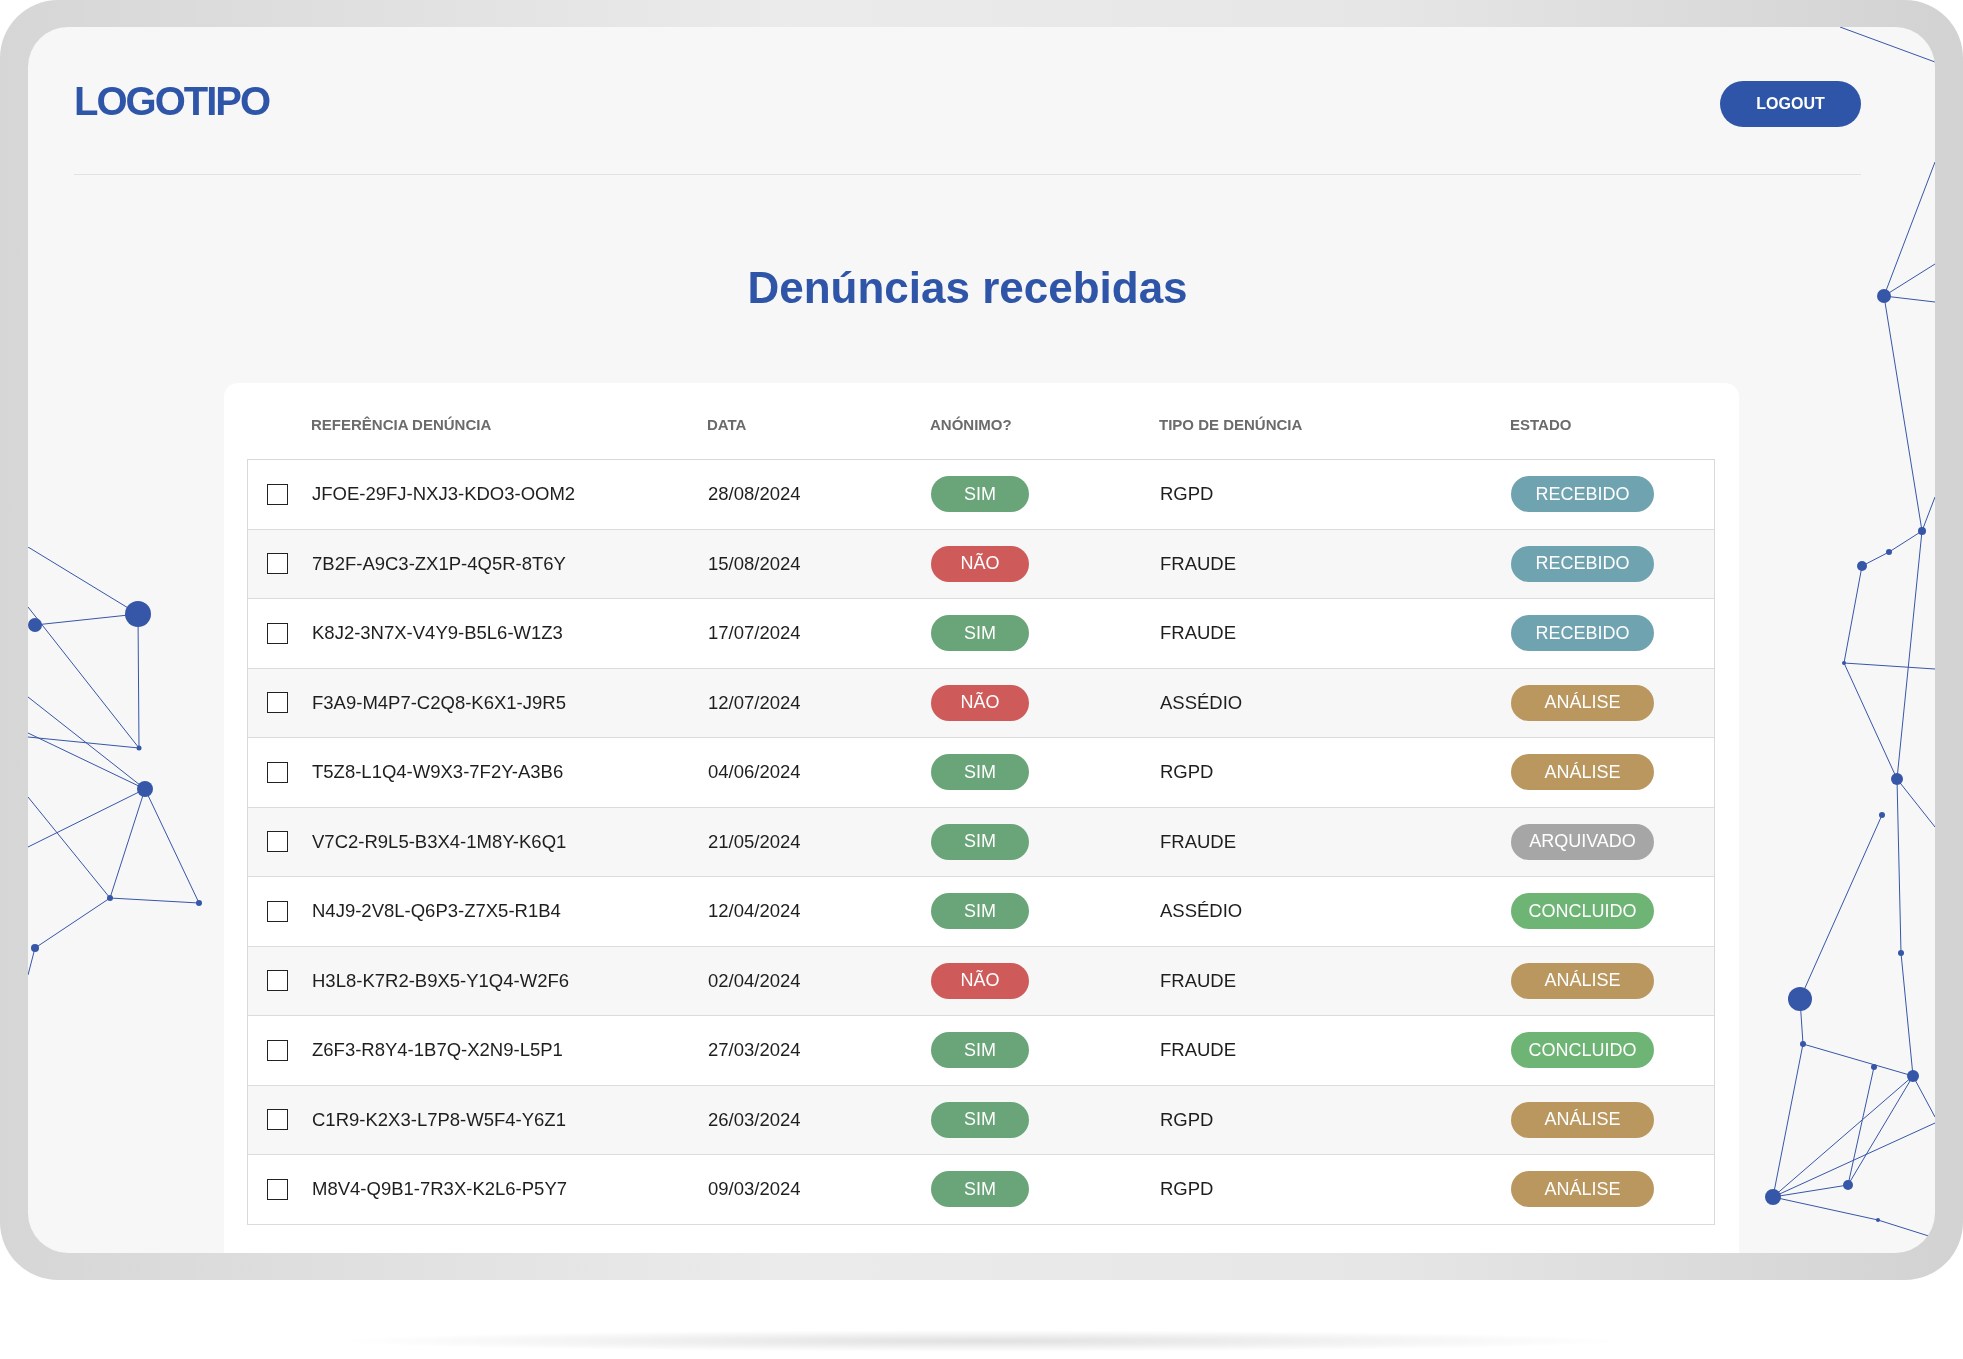  I want to click on status-badge: ARQUIVADO, so click(1582, 841).